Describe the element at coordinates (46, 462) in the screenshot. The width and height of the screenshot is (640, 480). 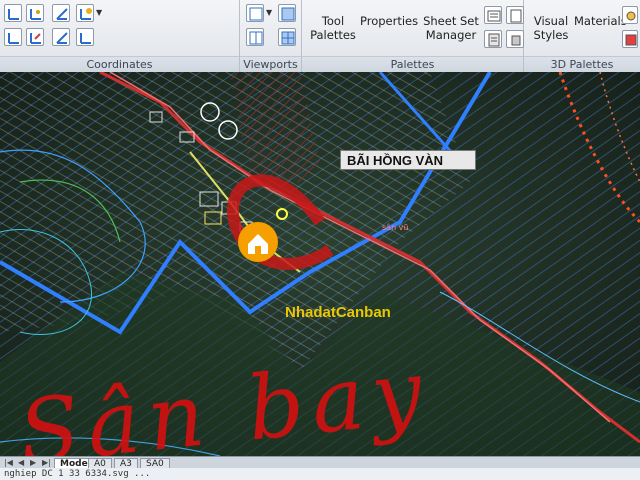
I see `last-tab-icon: ▶|` at that location.